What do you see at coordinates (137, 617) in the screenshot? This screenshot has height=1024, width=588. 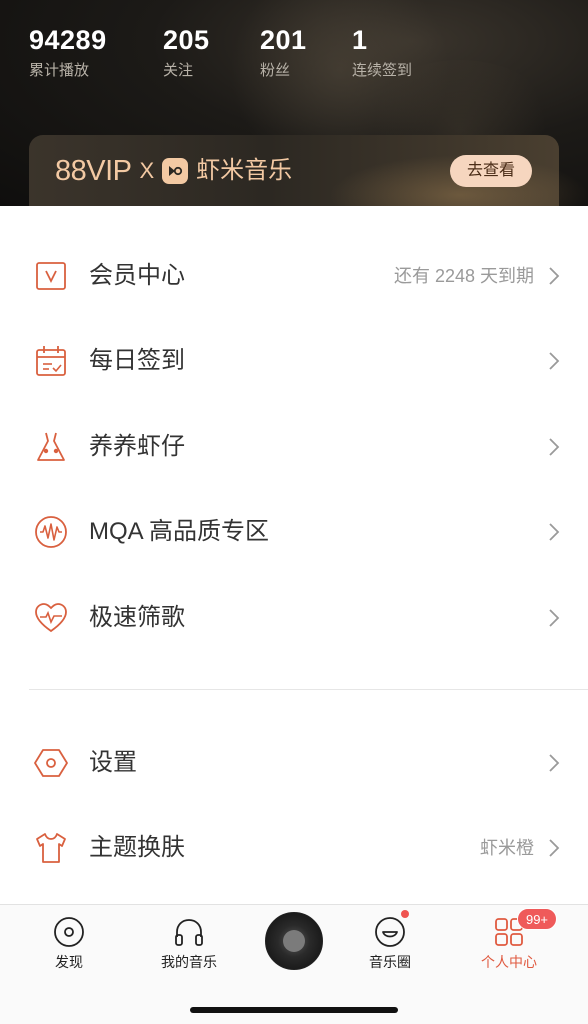 I see `menu-item-label: 极速筛歌` at bounding box center [137, 617].